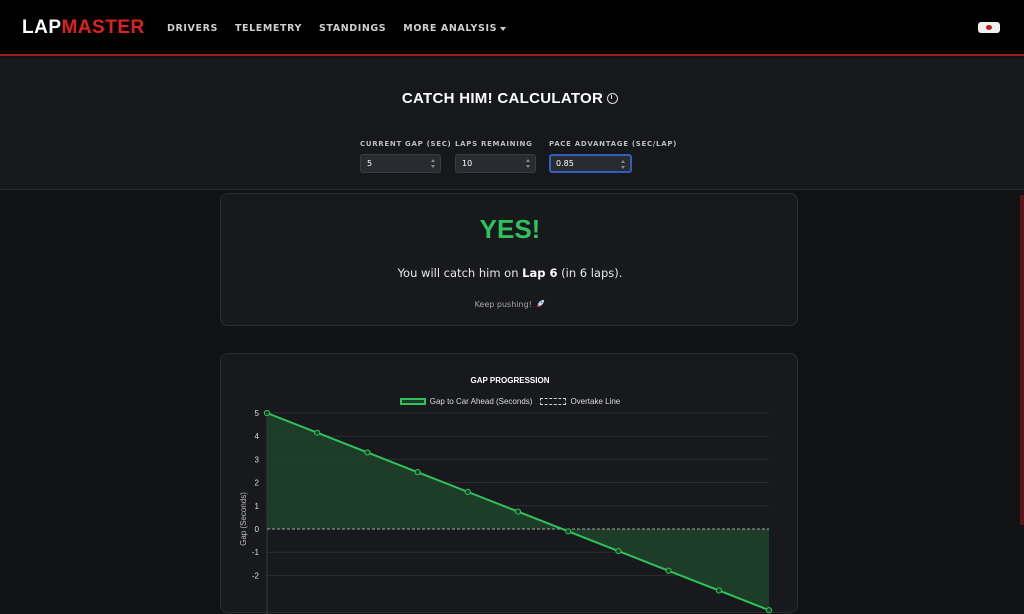  What do you see at coordinates (257, 483) in the screenshot?
I see `y-tick-label: 2` at bounding box center [257, 483].